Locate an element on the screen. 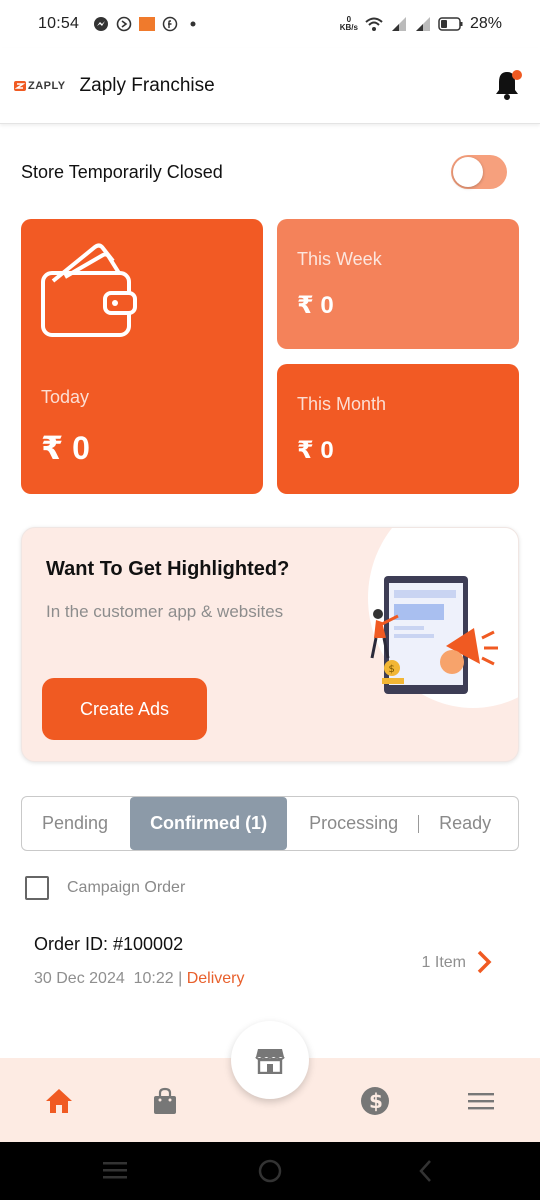  order-status-tabs: Pending Confirmed (1) Processing Ready is located at coordinates (270, 823).